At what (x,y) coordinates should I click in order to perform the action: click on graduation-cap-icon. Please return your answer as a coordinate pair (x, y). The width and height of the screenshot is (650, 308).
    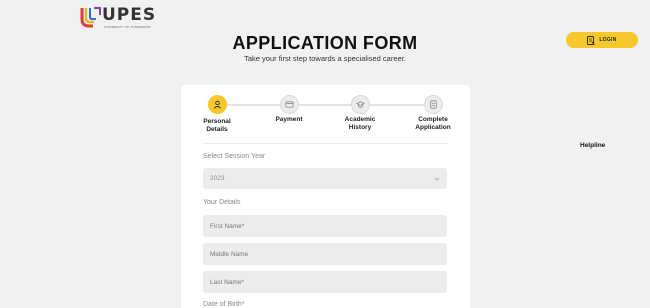
    Looking at the image, I should click on (360, 104).